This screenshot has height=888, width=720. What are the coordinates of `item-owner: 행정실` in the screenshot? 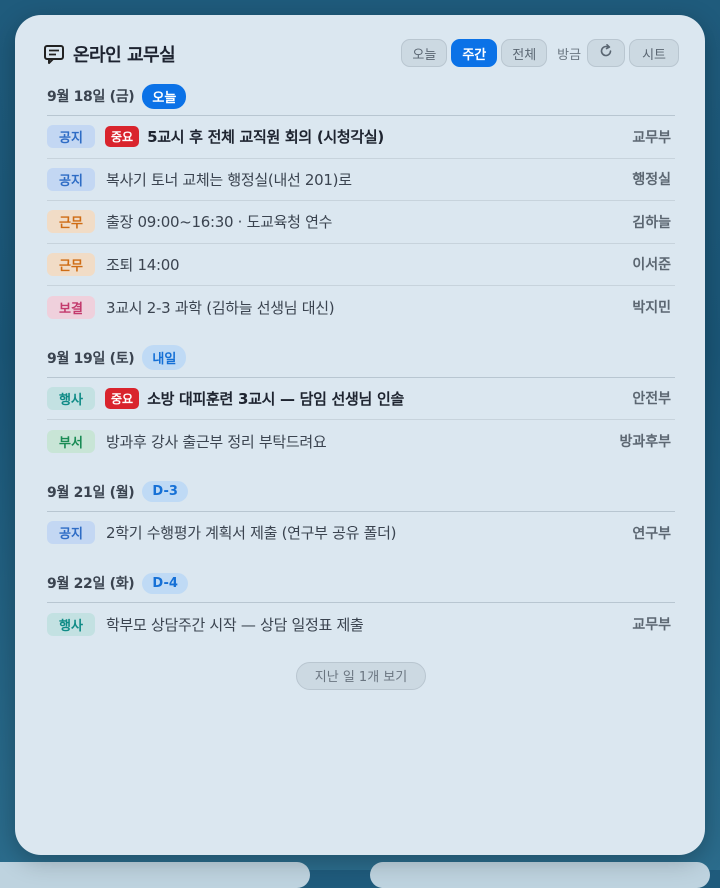 It's located at (651, 180).